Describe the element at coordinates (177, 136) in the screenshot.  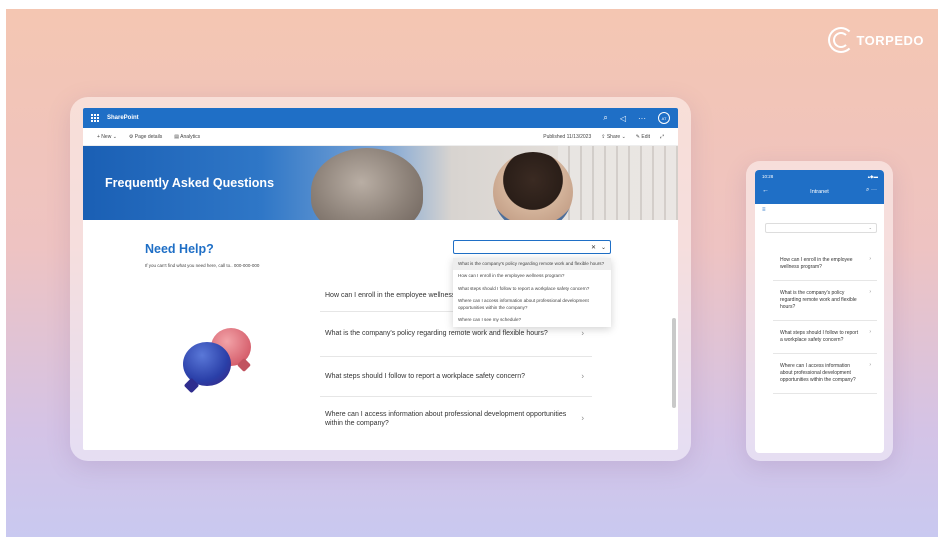
I see `chart-icon: ▤` at that location.